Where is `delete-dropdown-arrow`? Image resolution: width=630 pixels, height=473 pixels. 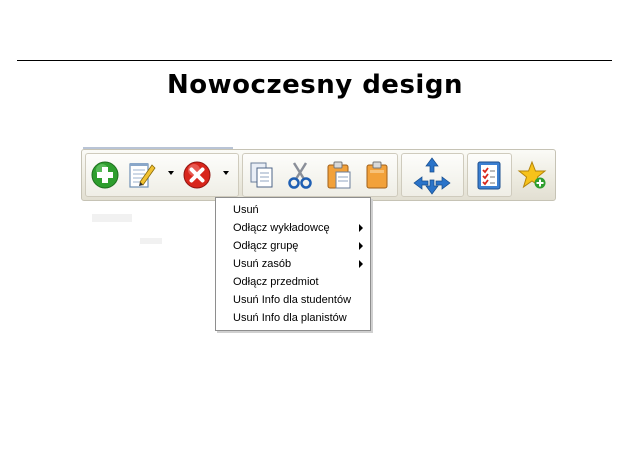
delete-dropdown-arrow is located at coordinates (226, 173).